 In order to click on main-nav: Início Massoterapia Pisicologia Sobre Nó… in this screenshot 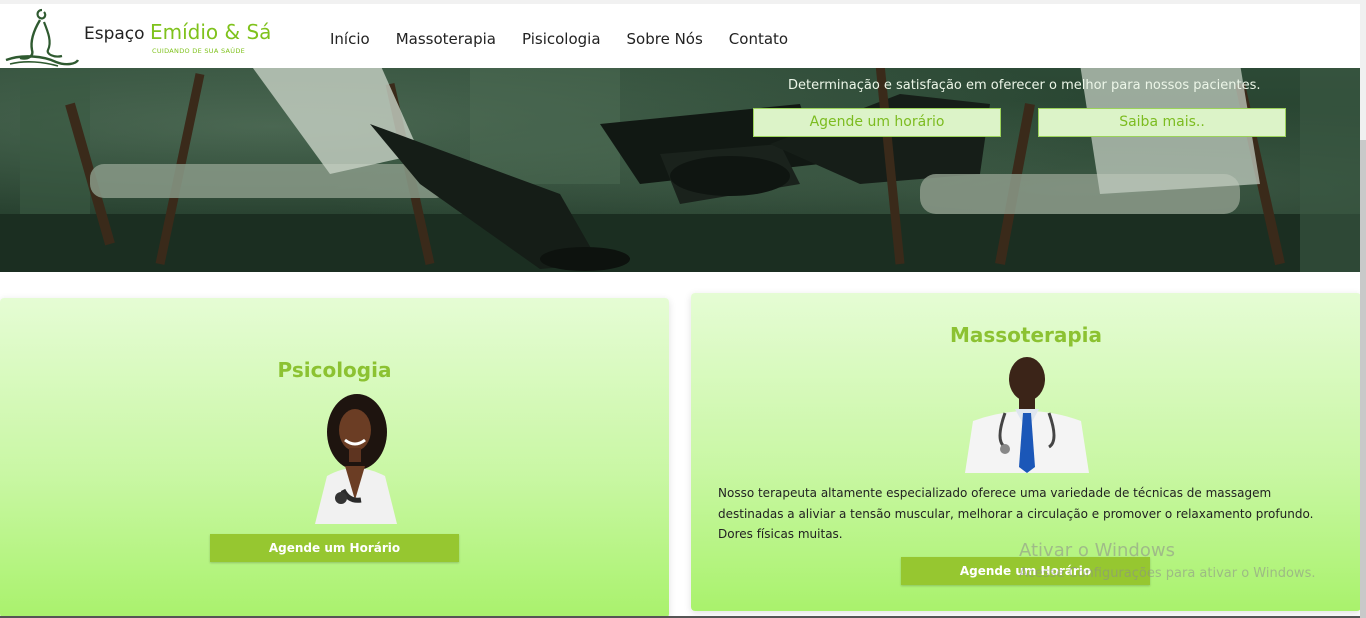, I will do `click(572, 39)`.